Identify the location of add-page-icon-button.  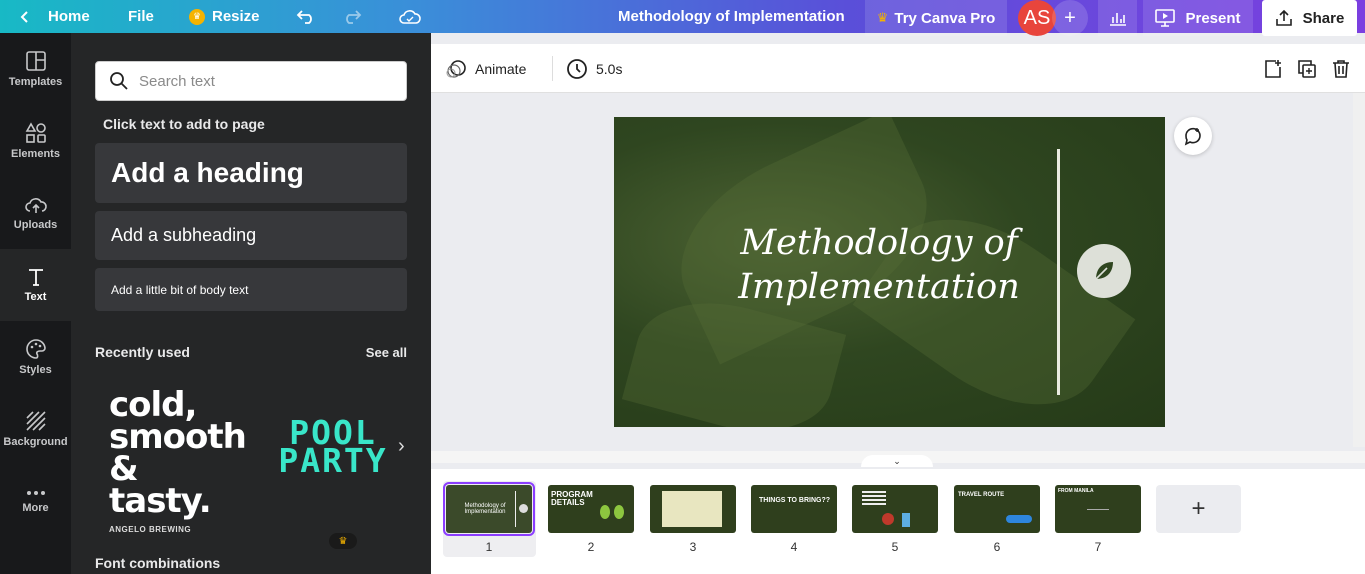
(1277, 68).